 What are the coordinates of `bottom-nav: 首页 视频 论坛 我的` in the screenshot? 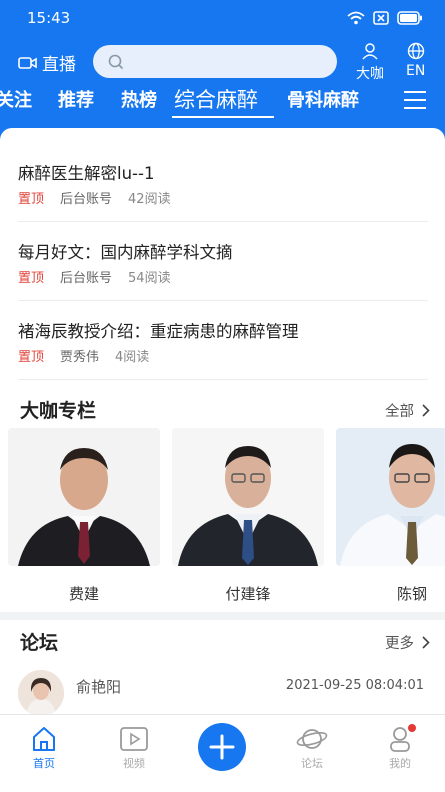 It's located at (222, 753).